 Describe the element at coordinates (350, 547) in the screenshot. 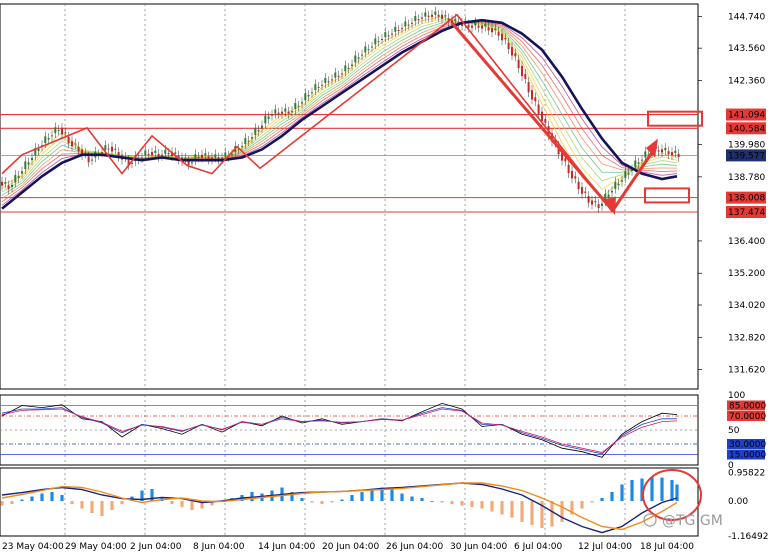

I see `time-axis-label: 20 Jun 04:00` at that location.